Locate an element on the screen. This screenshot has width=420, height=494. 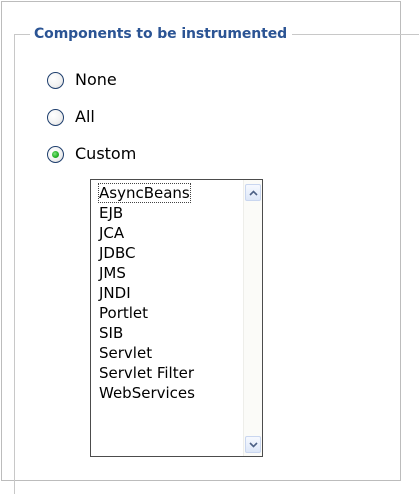
list-item-asyncbeans: AsyncBeans is located at coordinates (166, 193).